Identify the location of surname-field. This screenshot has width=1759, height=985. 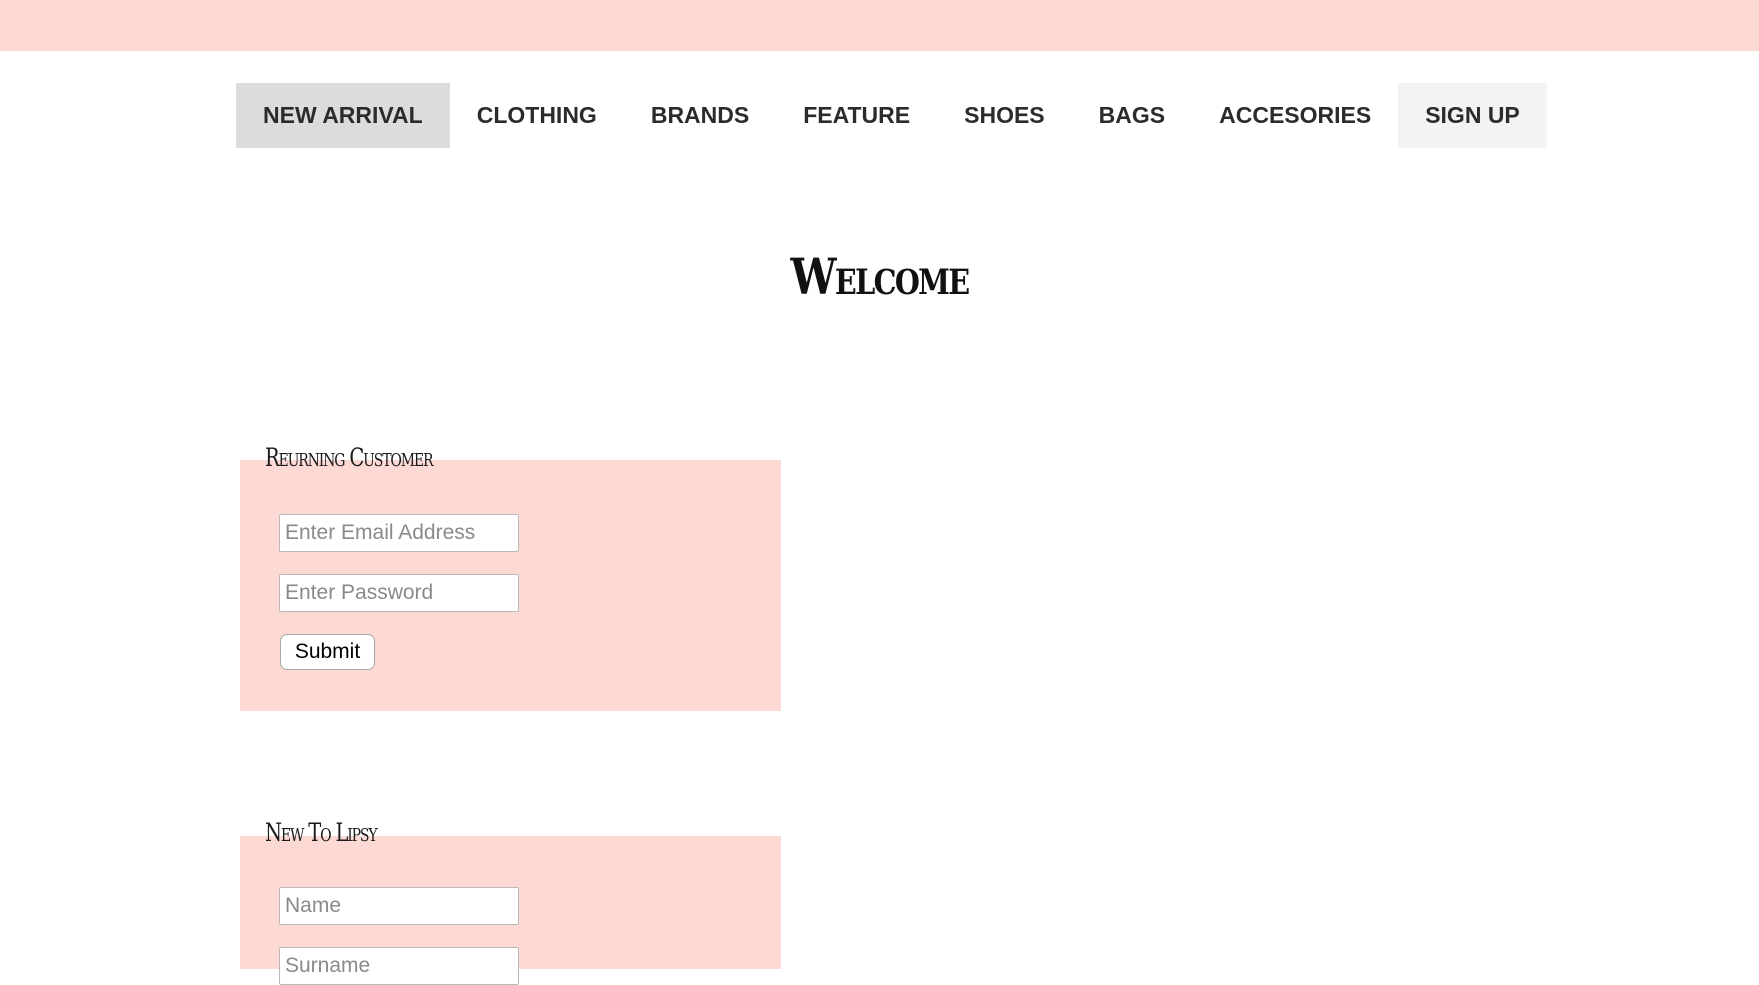
(399, 966).